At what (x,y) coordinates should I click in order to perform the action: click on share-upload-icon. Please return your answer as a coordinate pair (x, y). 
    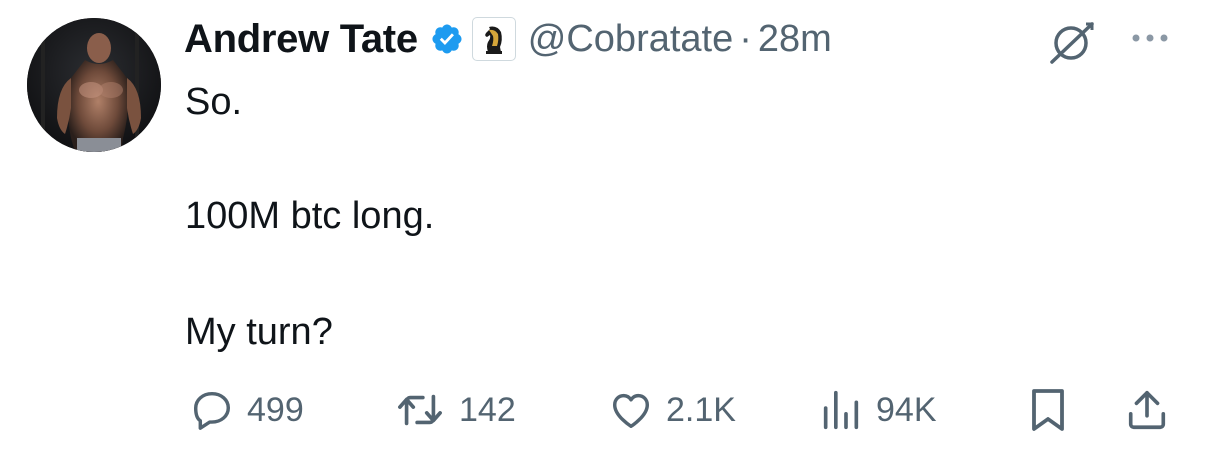
    Looking at the image, I should click on (1147, 410).